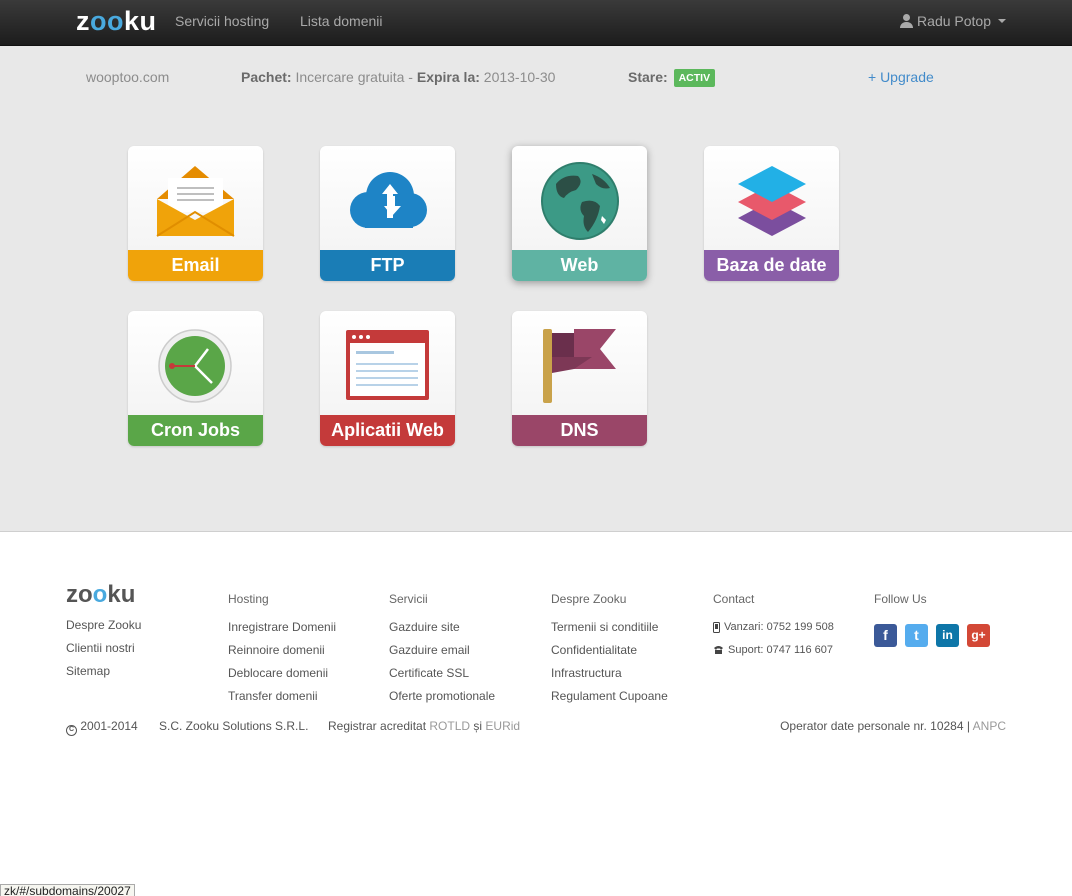  I want to click on tile-label: Cron Jobs, so click(195, 430).